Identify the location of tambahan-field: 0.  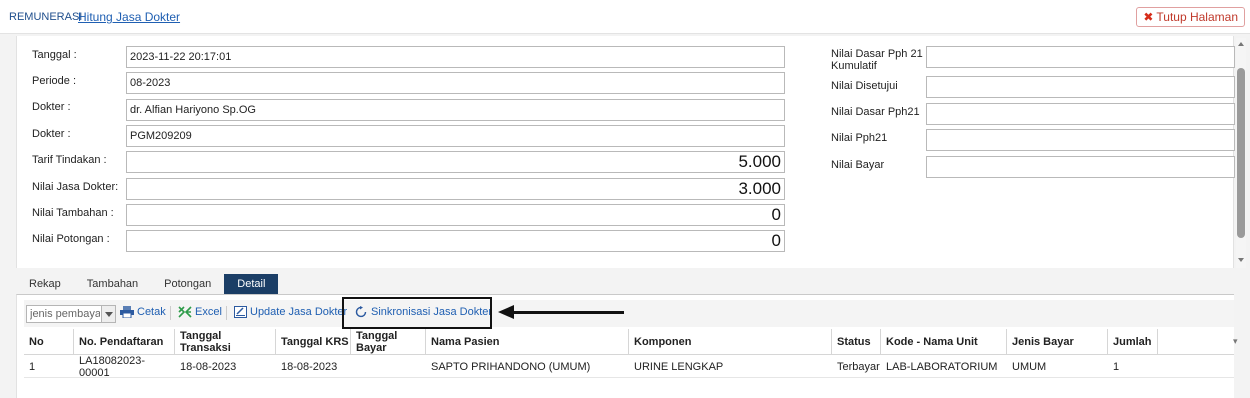
(455, 215).